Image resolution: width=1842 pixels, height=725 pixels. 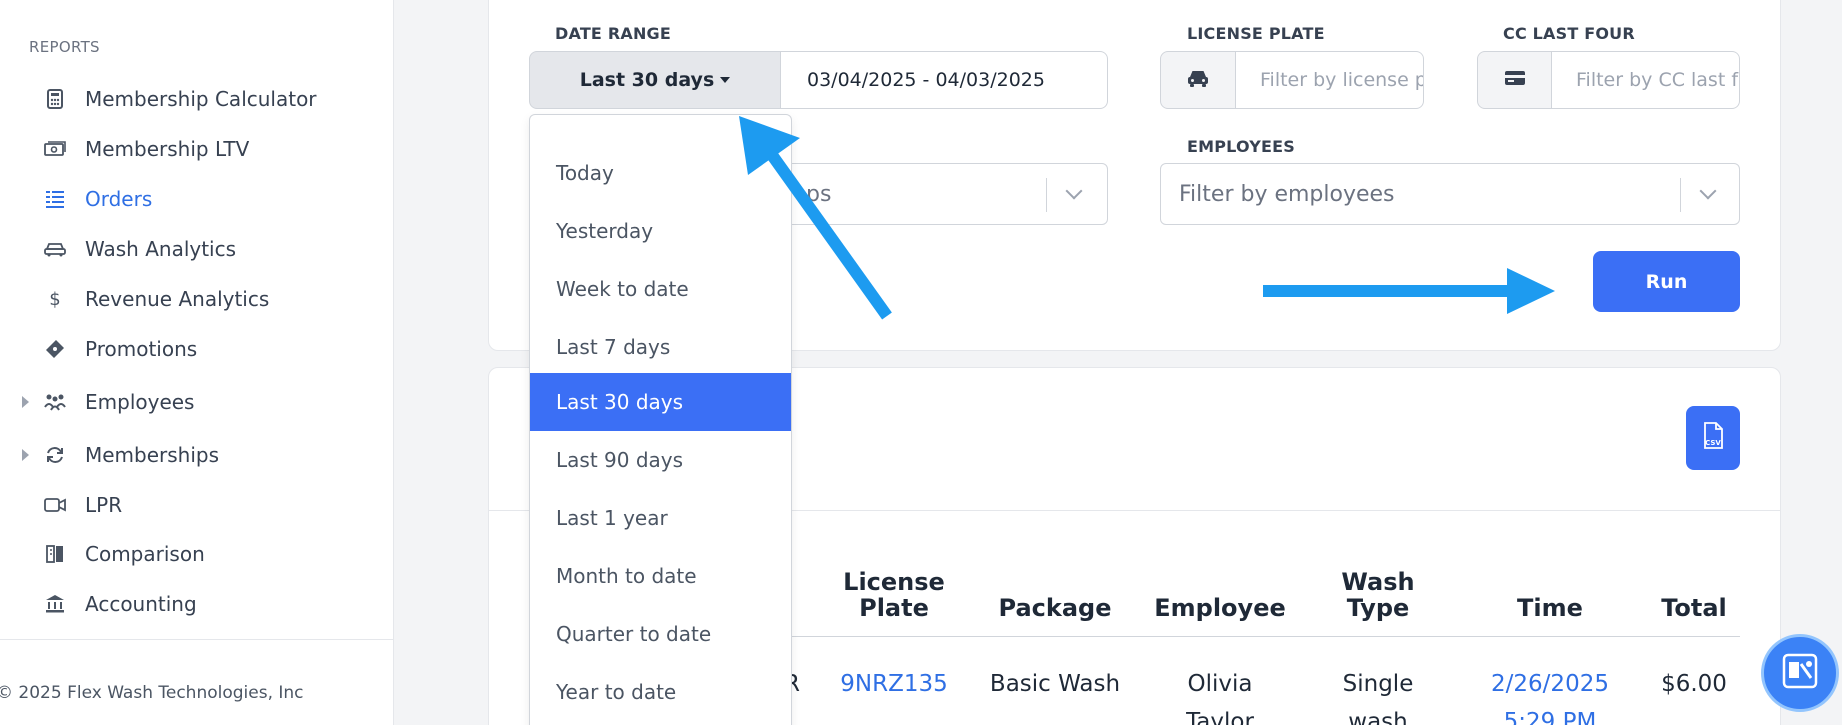 I want to click on dropdown-option-last-7-days: Last 7 days, so click(x=660, y=347).